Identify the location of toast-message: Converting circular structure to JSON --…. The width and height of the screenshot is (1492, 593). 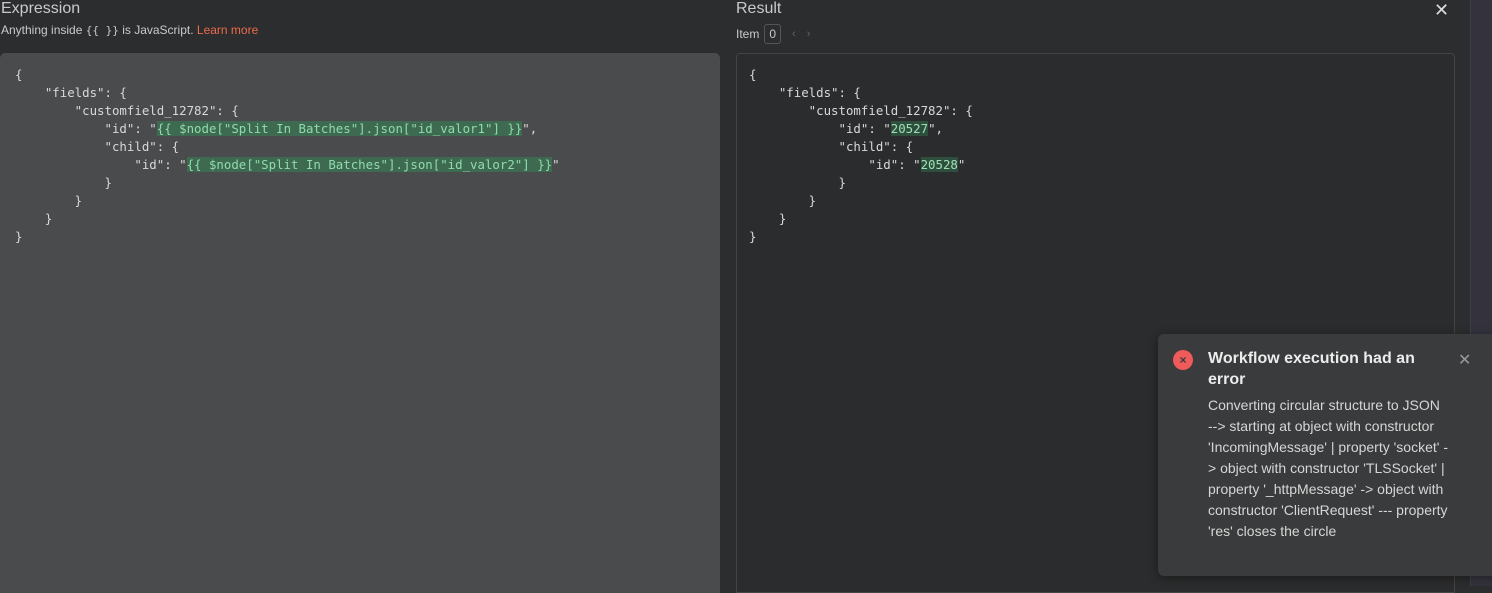
(1328, 468).